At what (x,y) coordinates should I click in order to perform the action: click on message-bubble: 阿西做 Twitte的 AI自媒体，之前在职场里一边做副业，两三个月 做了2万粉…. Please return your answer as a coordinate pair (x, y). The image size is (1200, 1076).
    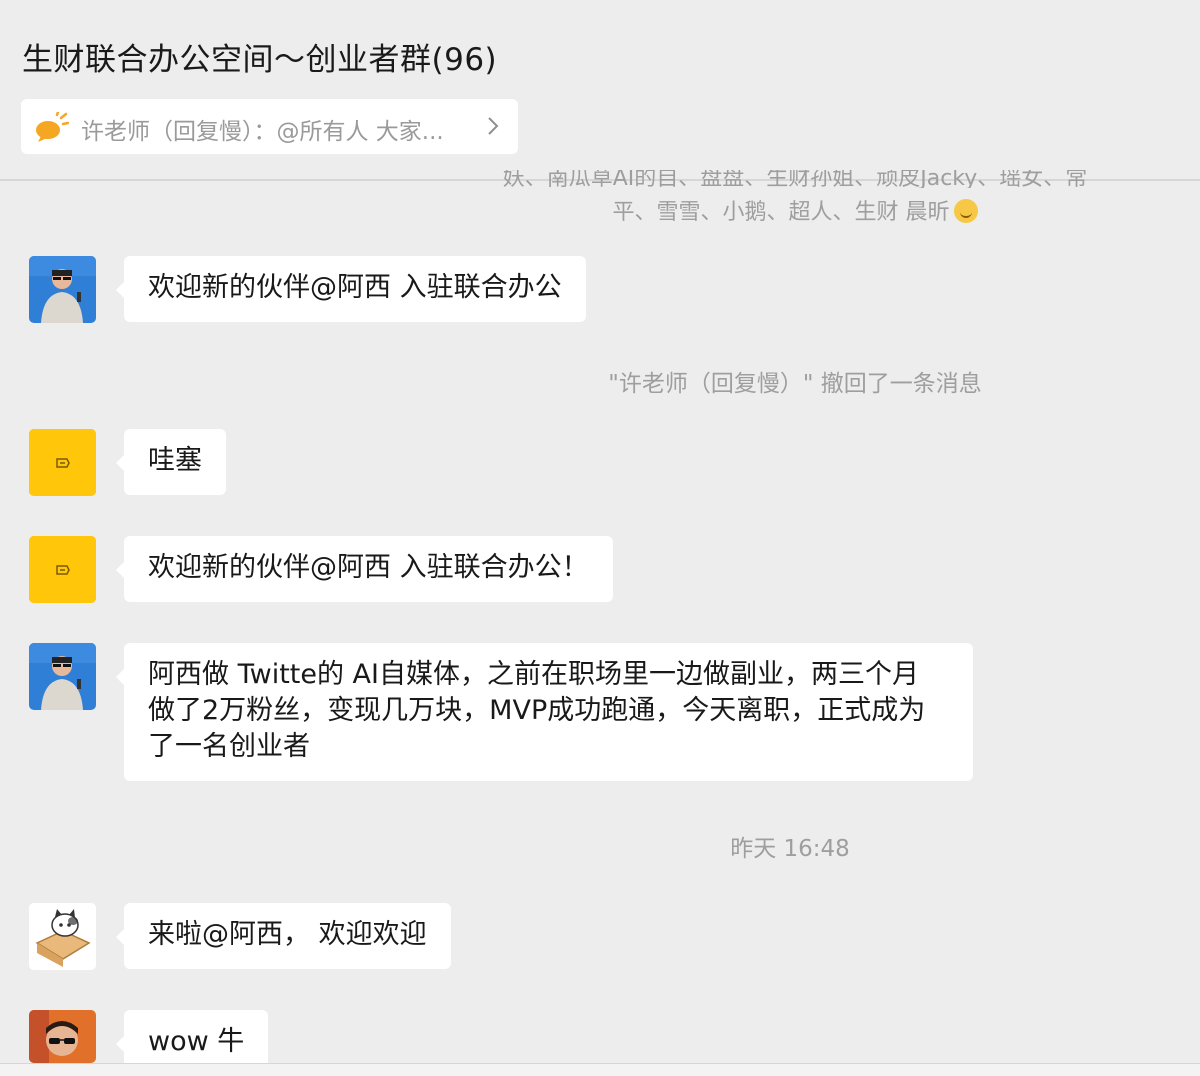
    Looking at the image, I should click on (544, 712).